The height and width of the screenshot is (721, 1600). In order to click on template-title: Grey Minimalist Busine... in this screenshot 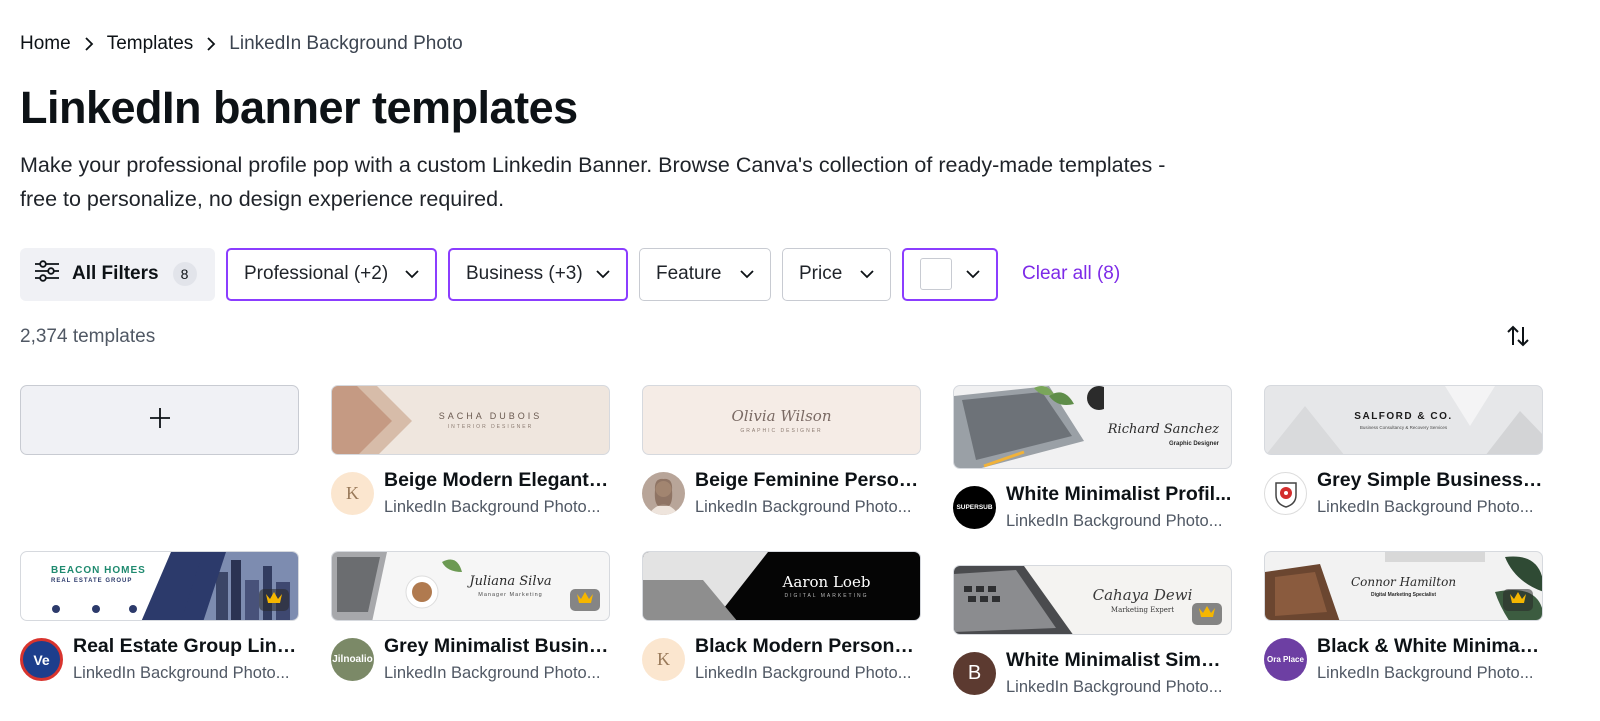, I will do `click(497, 646)`.